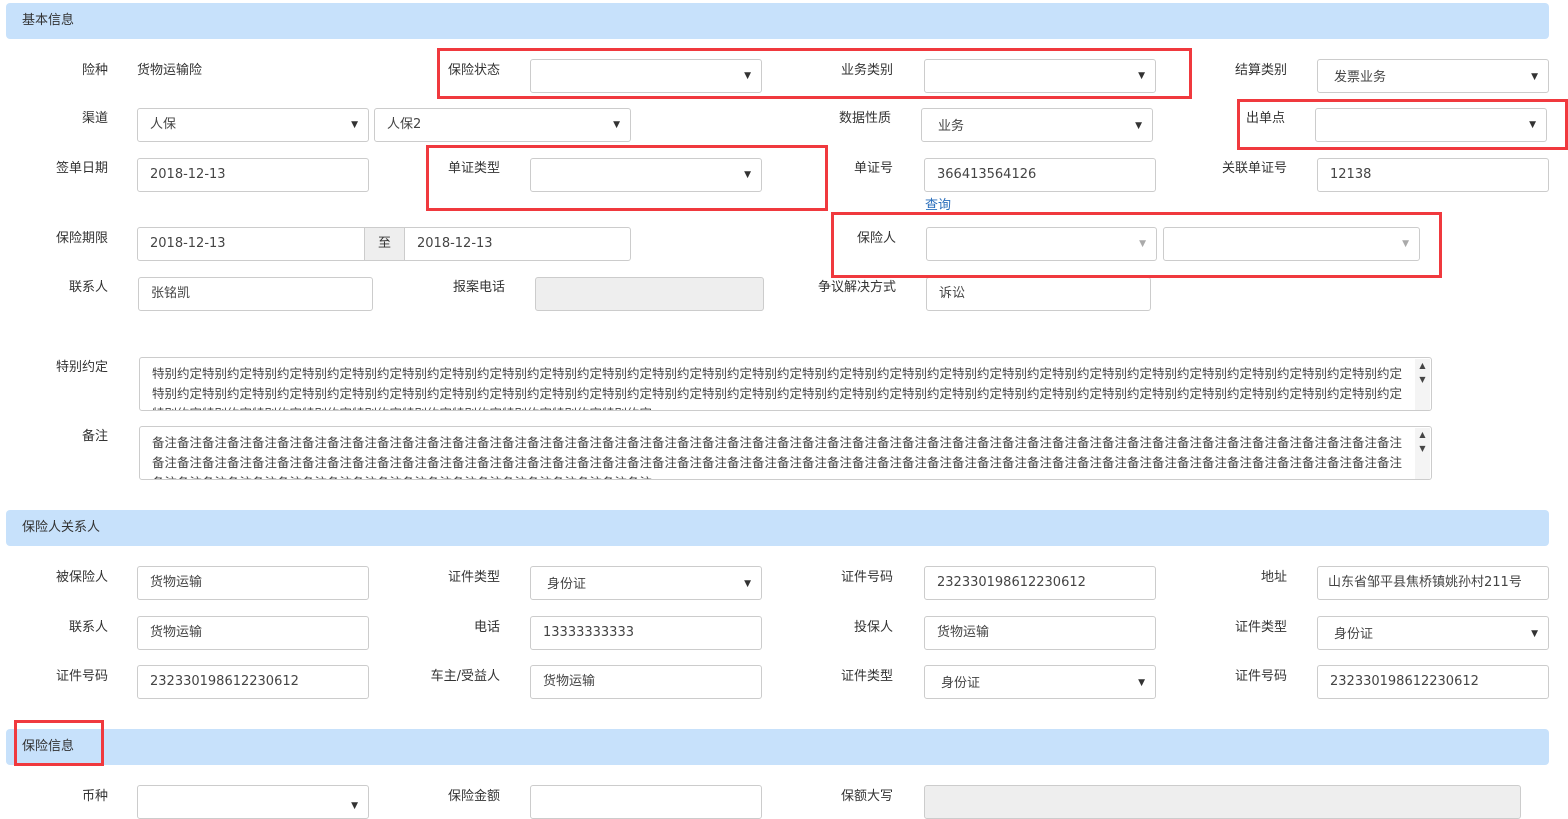  I want to click on settle-type-value: 发票业务, so click(1360, 77).